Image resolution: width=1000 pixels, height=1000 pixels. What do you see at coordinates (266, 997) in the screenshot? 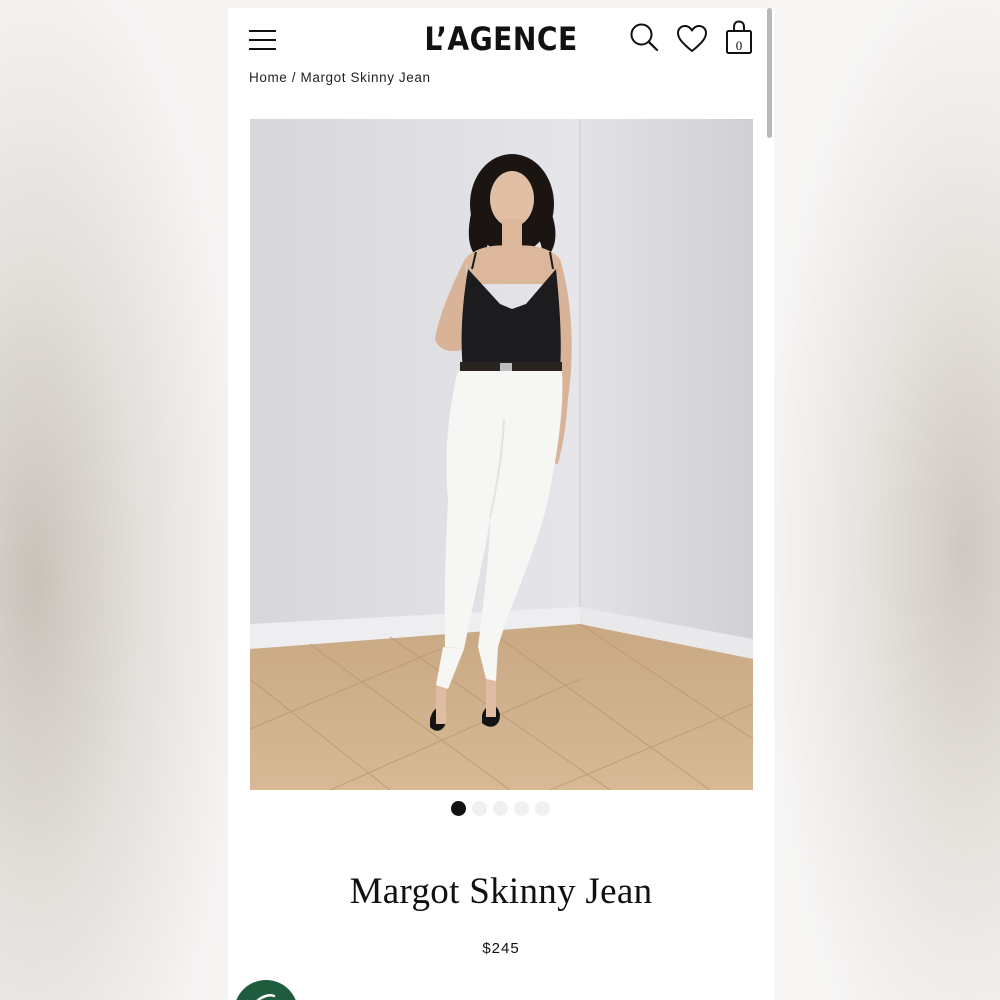
I see `chat-icon` at bounding box center [266, 997].